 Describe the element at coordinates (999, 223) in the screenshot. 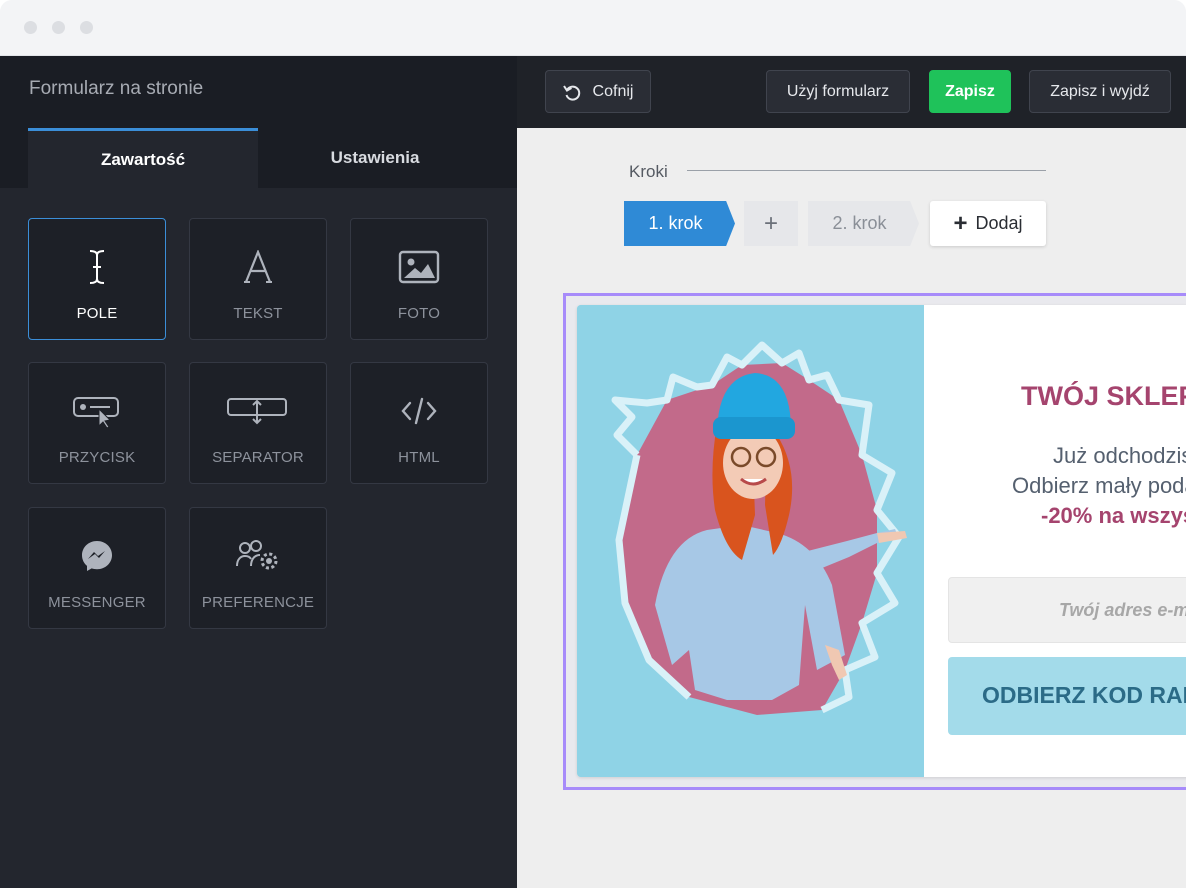

I see `add-step-label: Dodaj` at that location.